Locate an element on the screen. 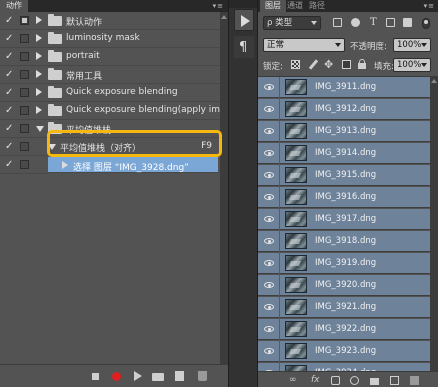 Image resolution: width=438 pixels, height=387 pixels. new-action-icon is located at coordinates (179, 376).